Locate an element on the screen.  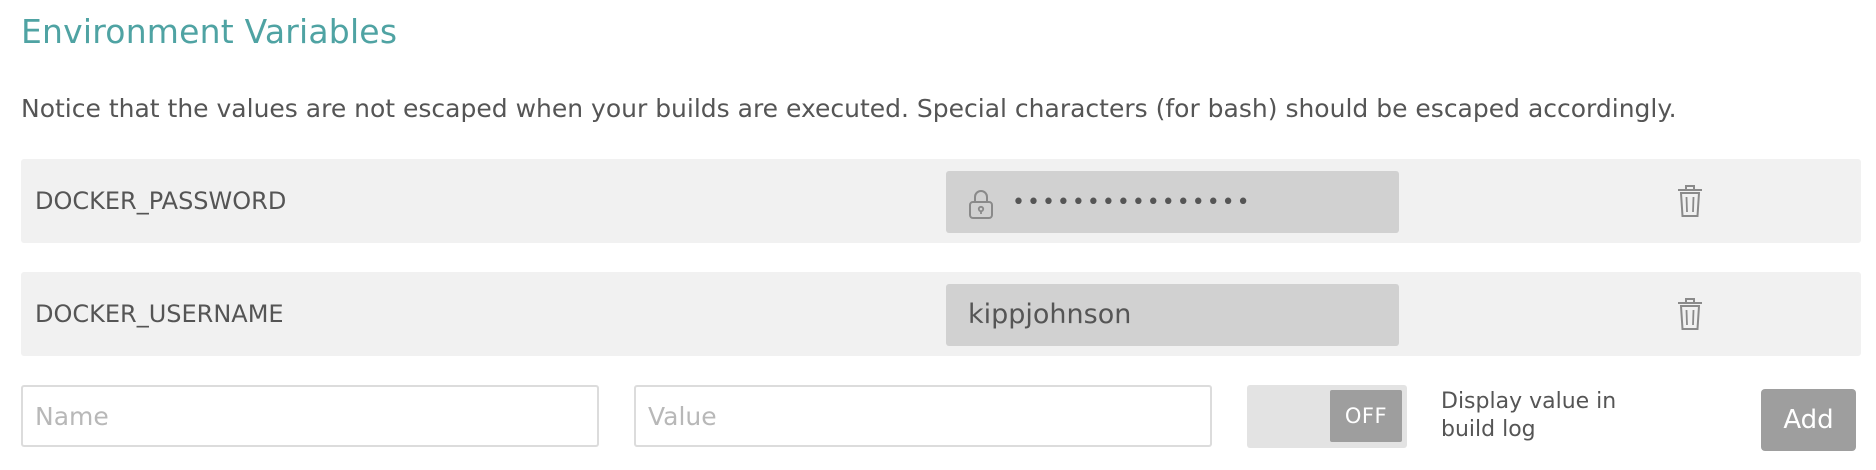
env-var-name: DOCKER_PASSWORD is located at coordinates (161, 201).